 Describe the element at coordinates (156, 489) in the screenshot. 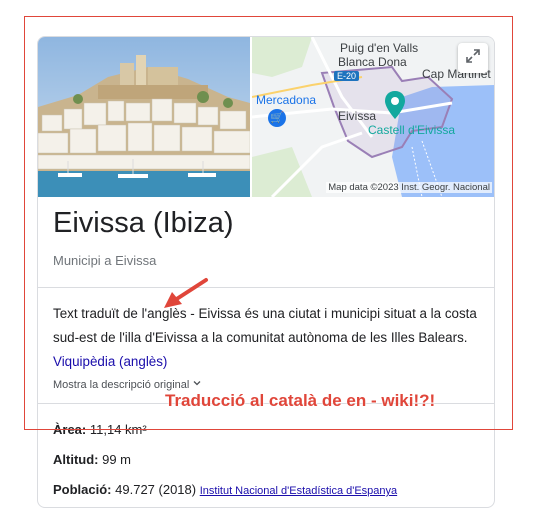

I see `fact-value: 49.727 (2018)` at that location.